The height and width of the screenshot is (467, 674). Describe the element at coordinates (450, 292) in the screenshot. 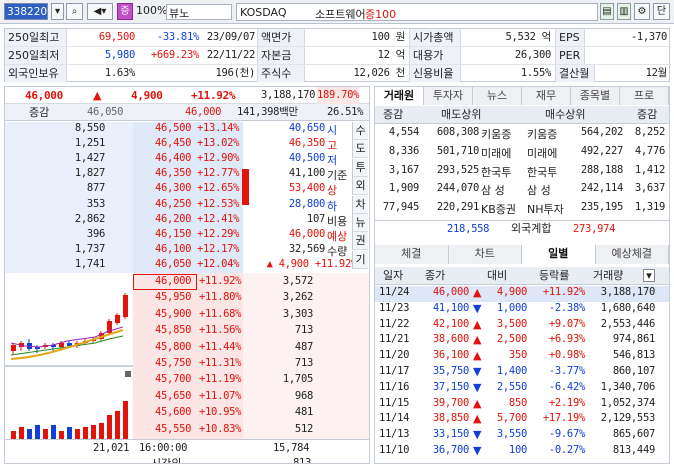

I see `daily-close: 46,000` at that location.